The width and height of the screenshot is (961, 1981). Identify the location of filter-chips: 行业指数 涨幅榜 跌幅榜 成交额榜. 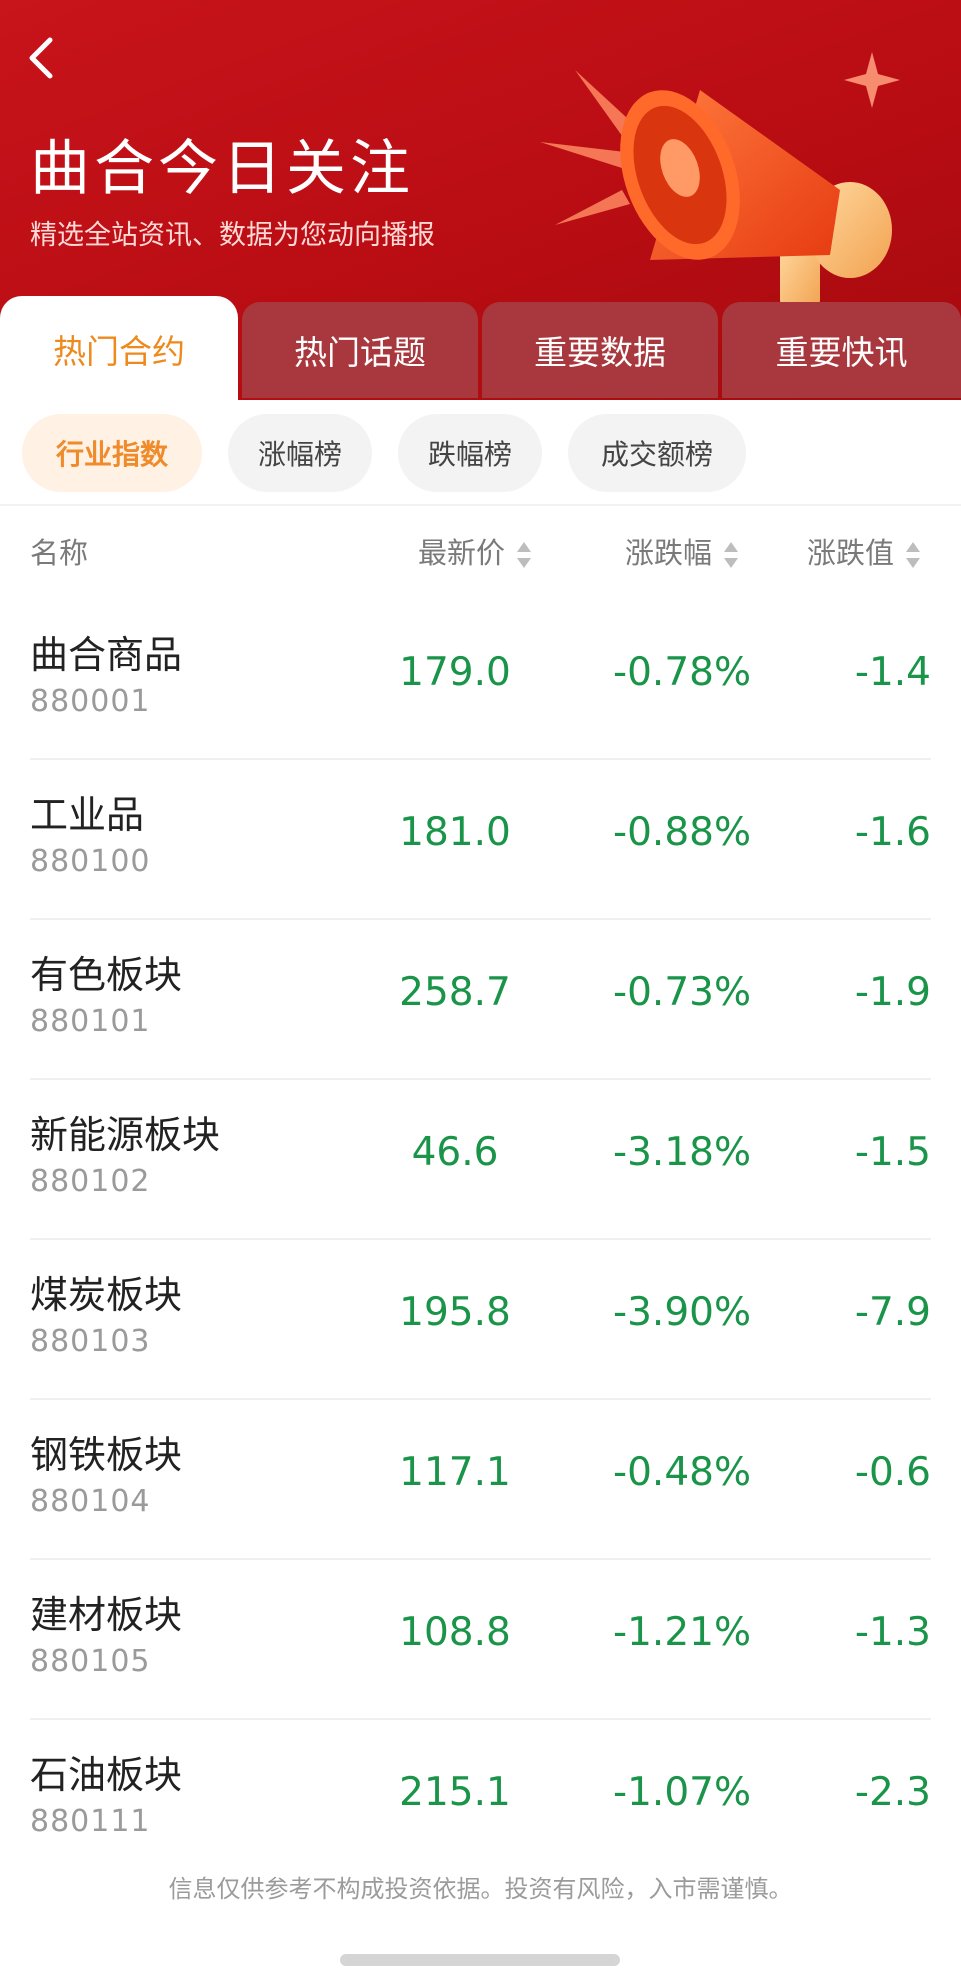
(480, 454).